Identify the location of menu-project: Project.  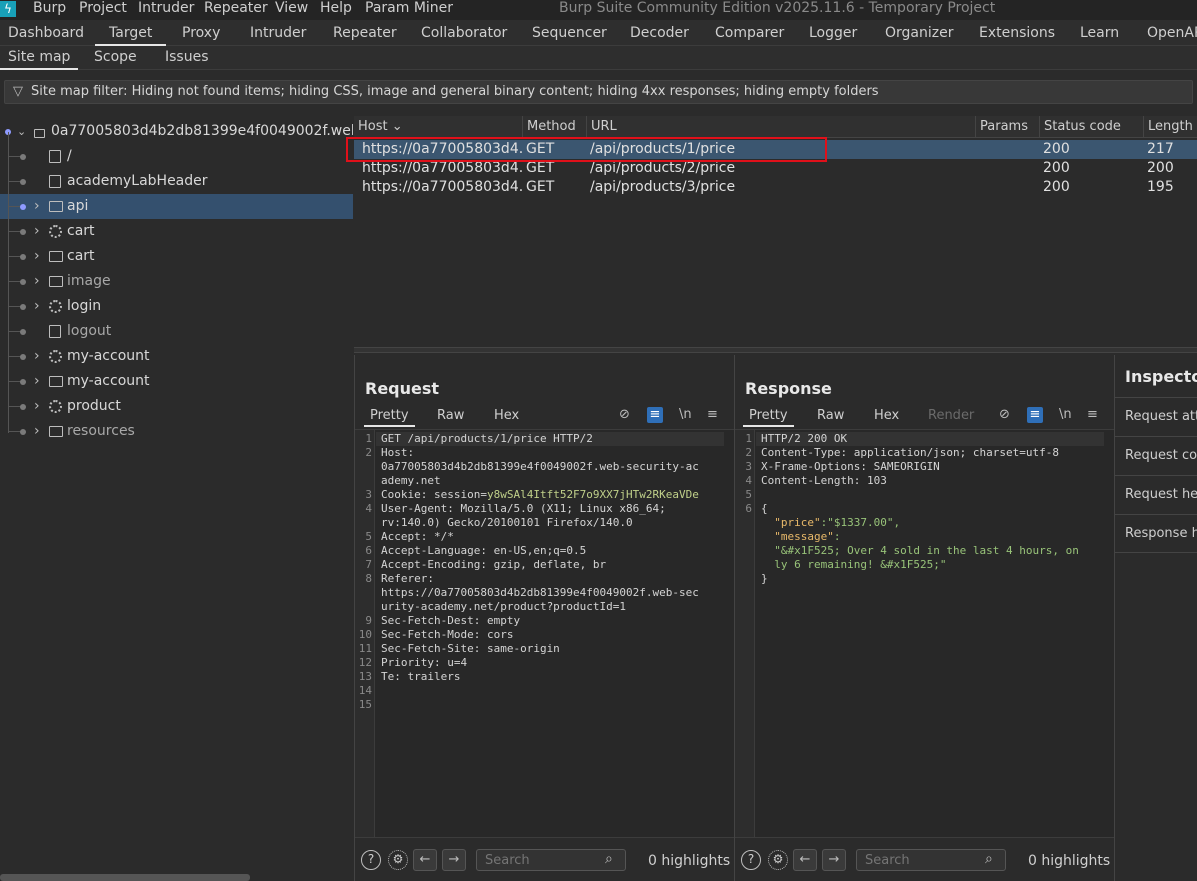
(103, 10).